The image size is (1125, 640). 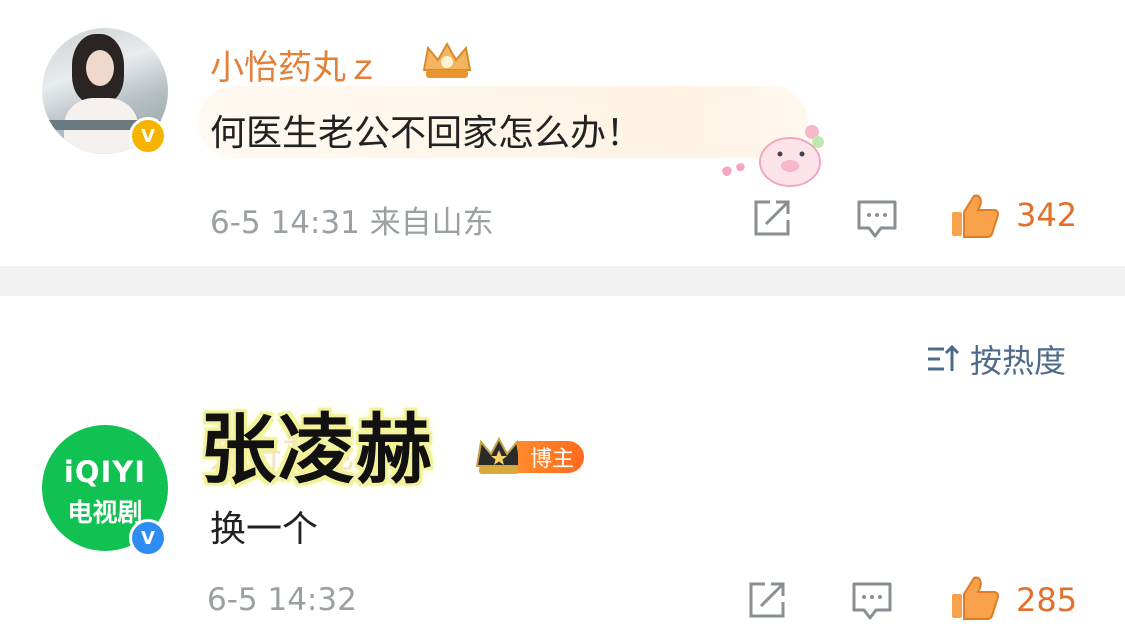 I want to click on comment-text: 何医生老公不回家怎么办！, so click(x=426, y=133).